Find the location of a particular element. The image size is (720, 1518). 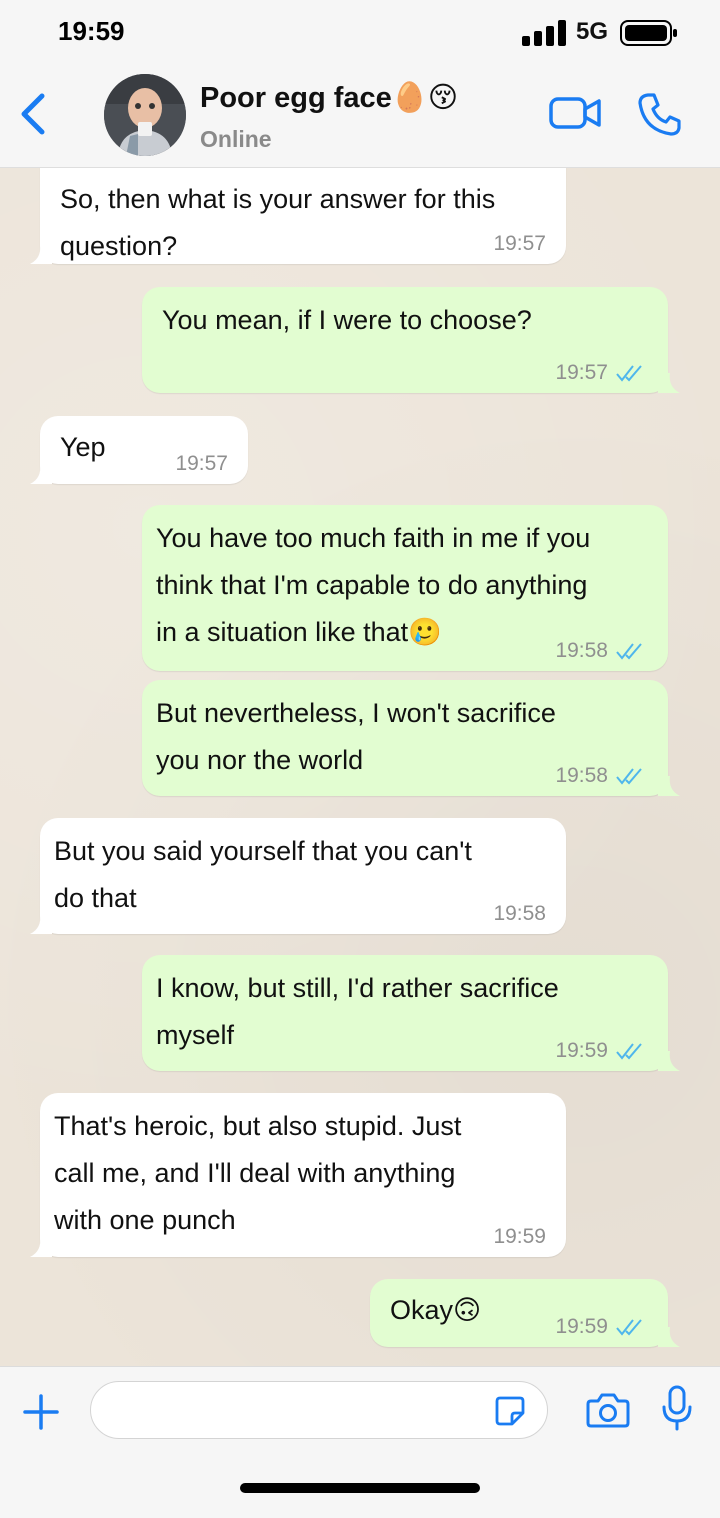

avatar-image is located at coordinates (145, 115).